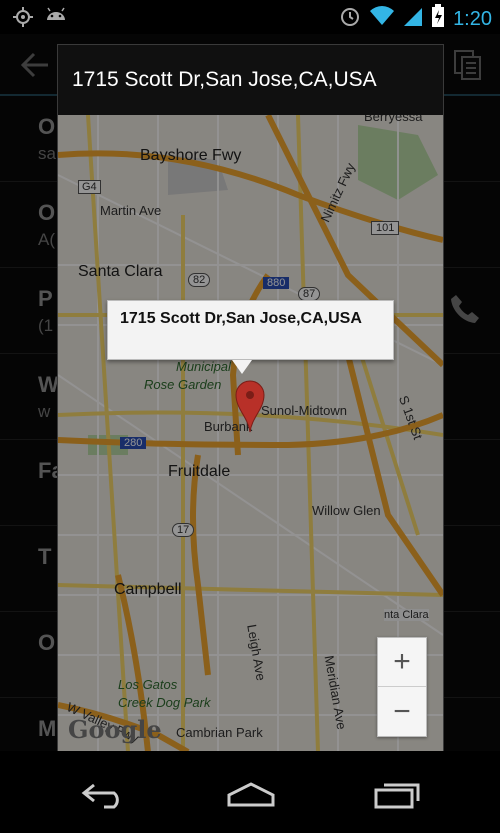  What do you see at coordinates (199, 471) in the screenshot?
I see `map-label: Fruitdale` at bounding box center [199, 471].